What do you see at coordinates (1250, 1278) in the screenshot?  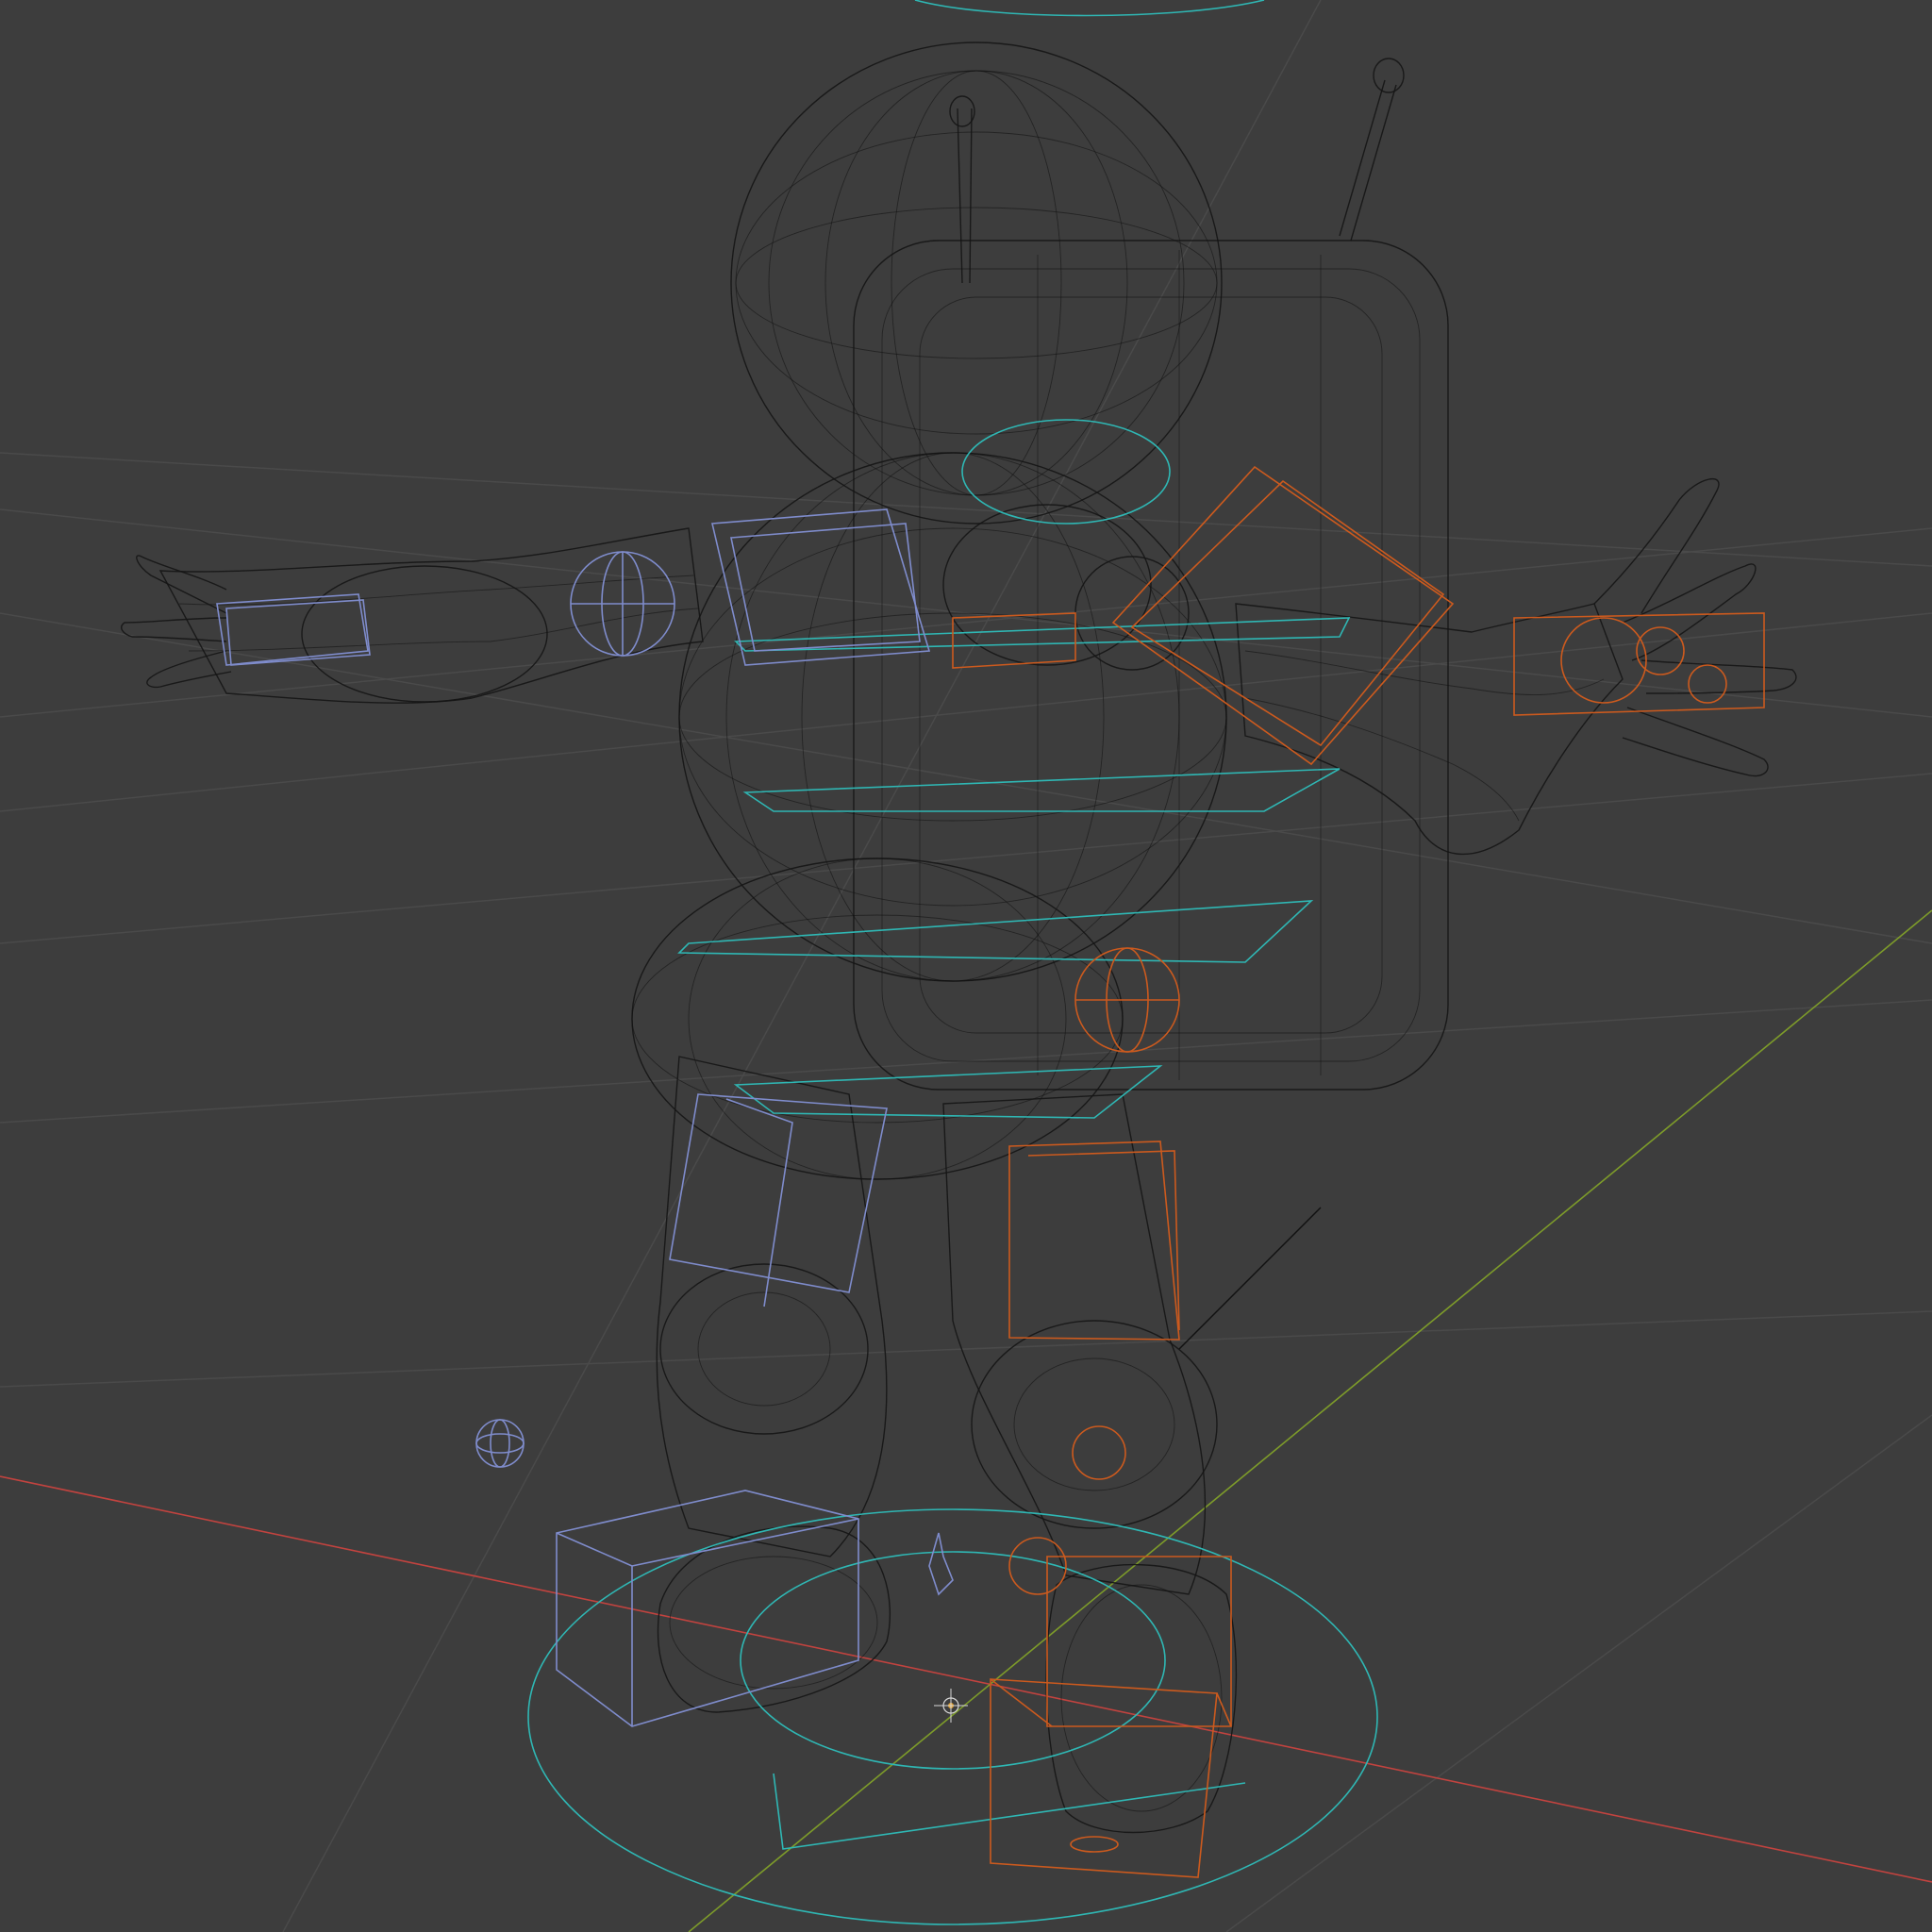 I see `light-direction-line` at bounding box center [1250, 1278].